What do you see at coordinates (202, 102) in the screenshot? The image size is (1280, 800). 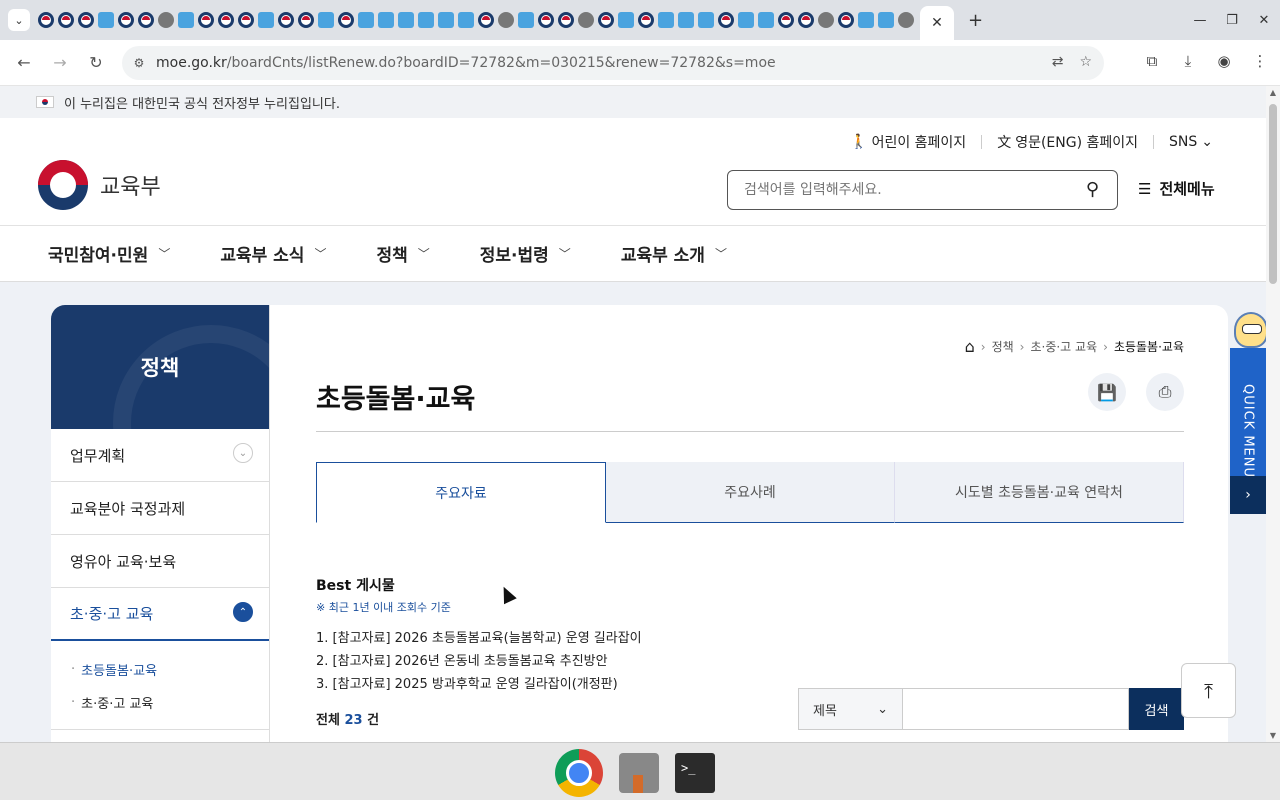 I see `gov-banner-text: 이 누리집은 대한민국 공식 전자정부 누리집입니다.` at bounding box center [202, 102].